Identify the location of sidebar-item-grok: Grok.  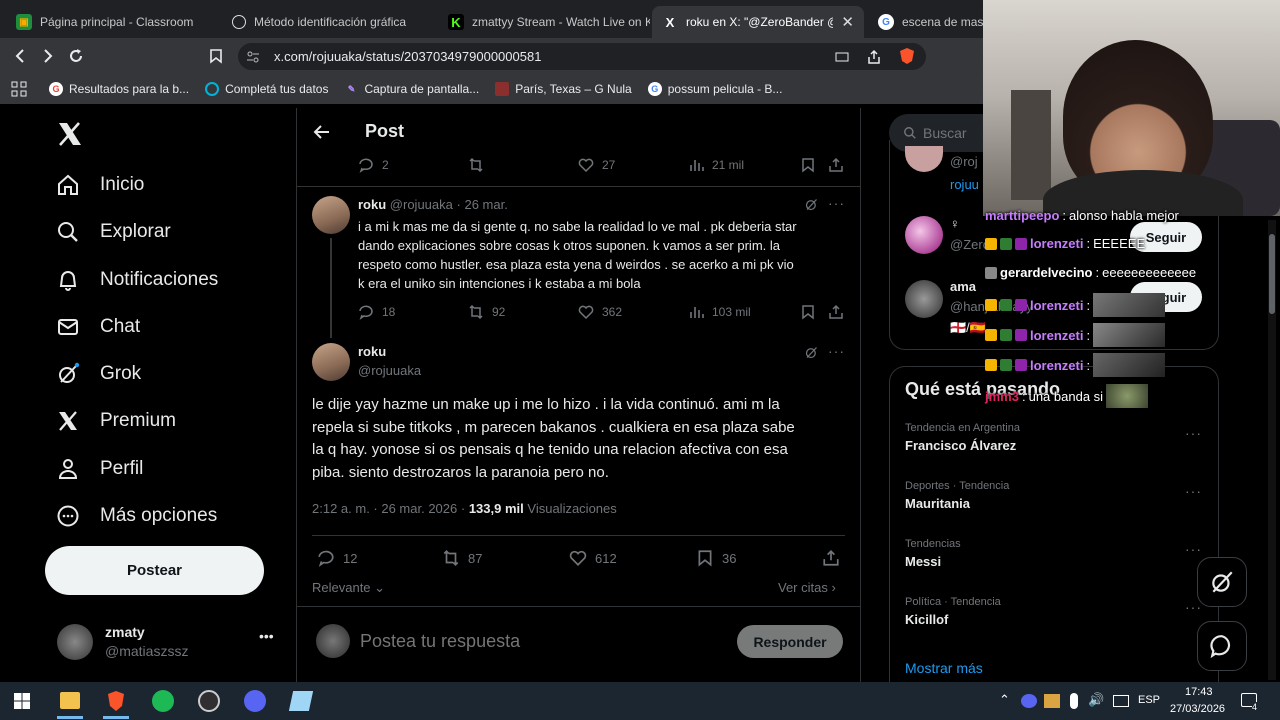
(98, 374).